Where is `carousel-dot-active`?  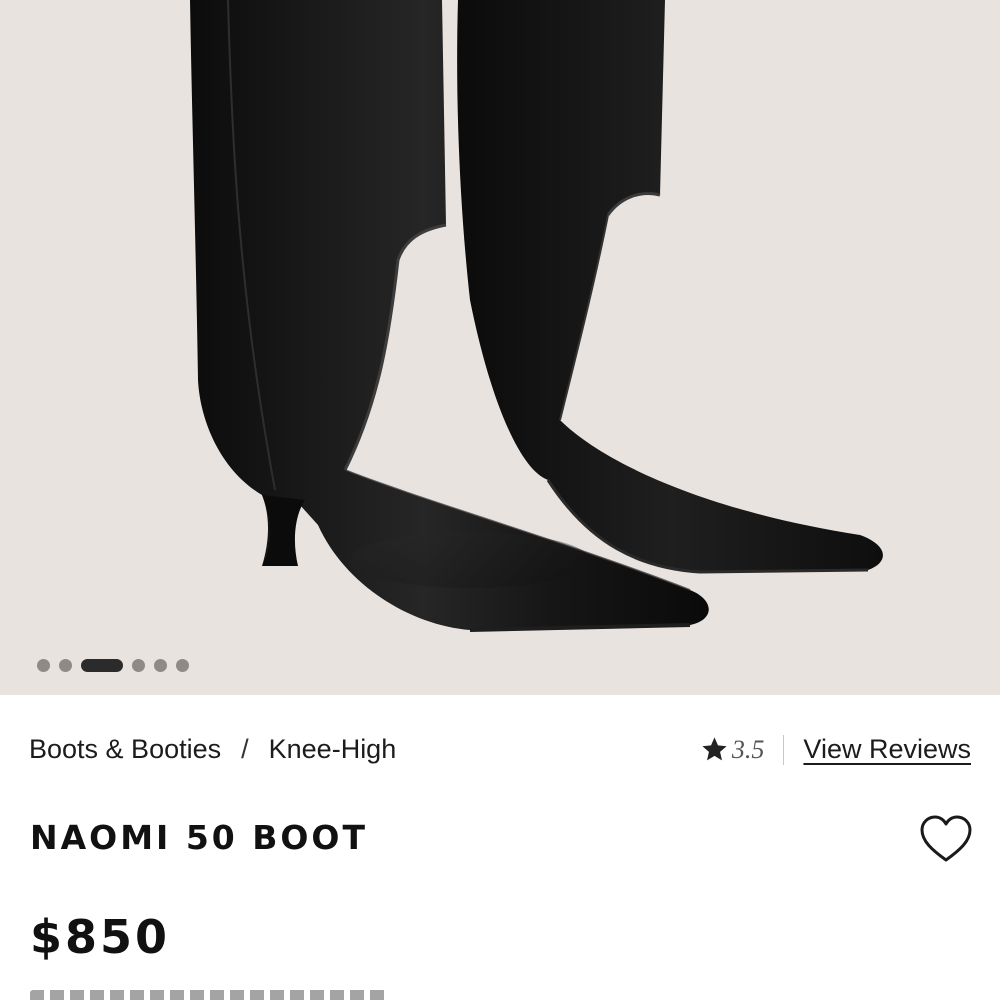
carousel-dot-active is located at coordinates (102, 665).